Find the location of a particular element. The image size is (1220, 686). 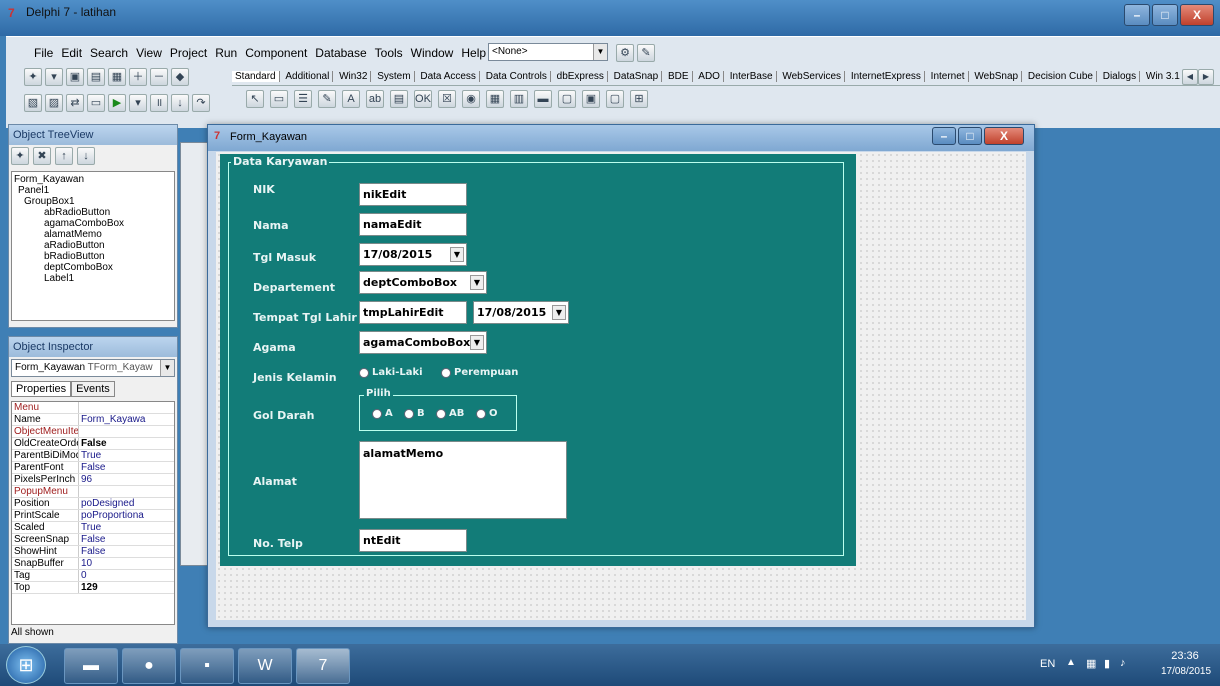

taskbar-word: W is located at coordinates (265, 666).